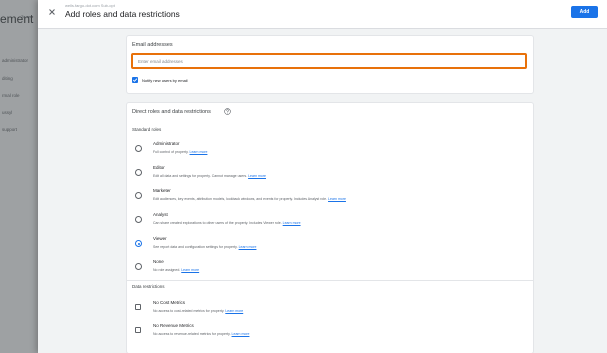 This screenshot has height=353, width=607. What do you see at coordinates (122, 14) in the screenshot?
I see `dialog-title: Add roles and data restrictions` at bounding box center [122, 14].